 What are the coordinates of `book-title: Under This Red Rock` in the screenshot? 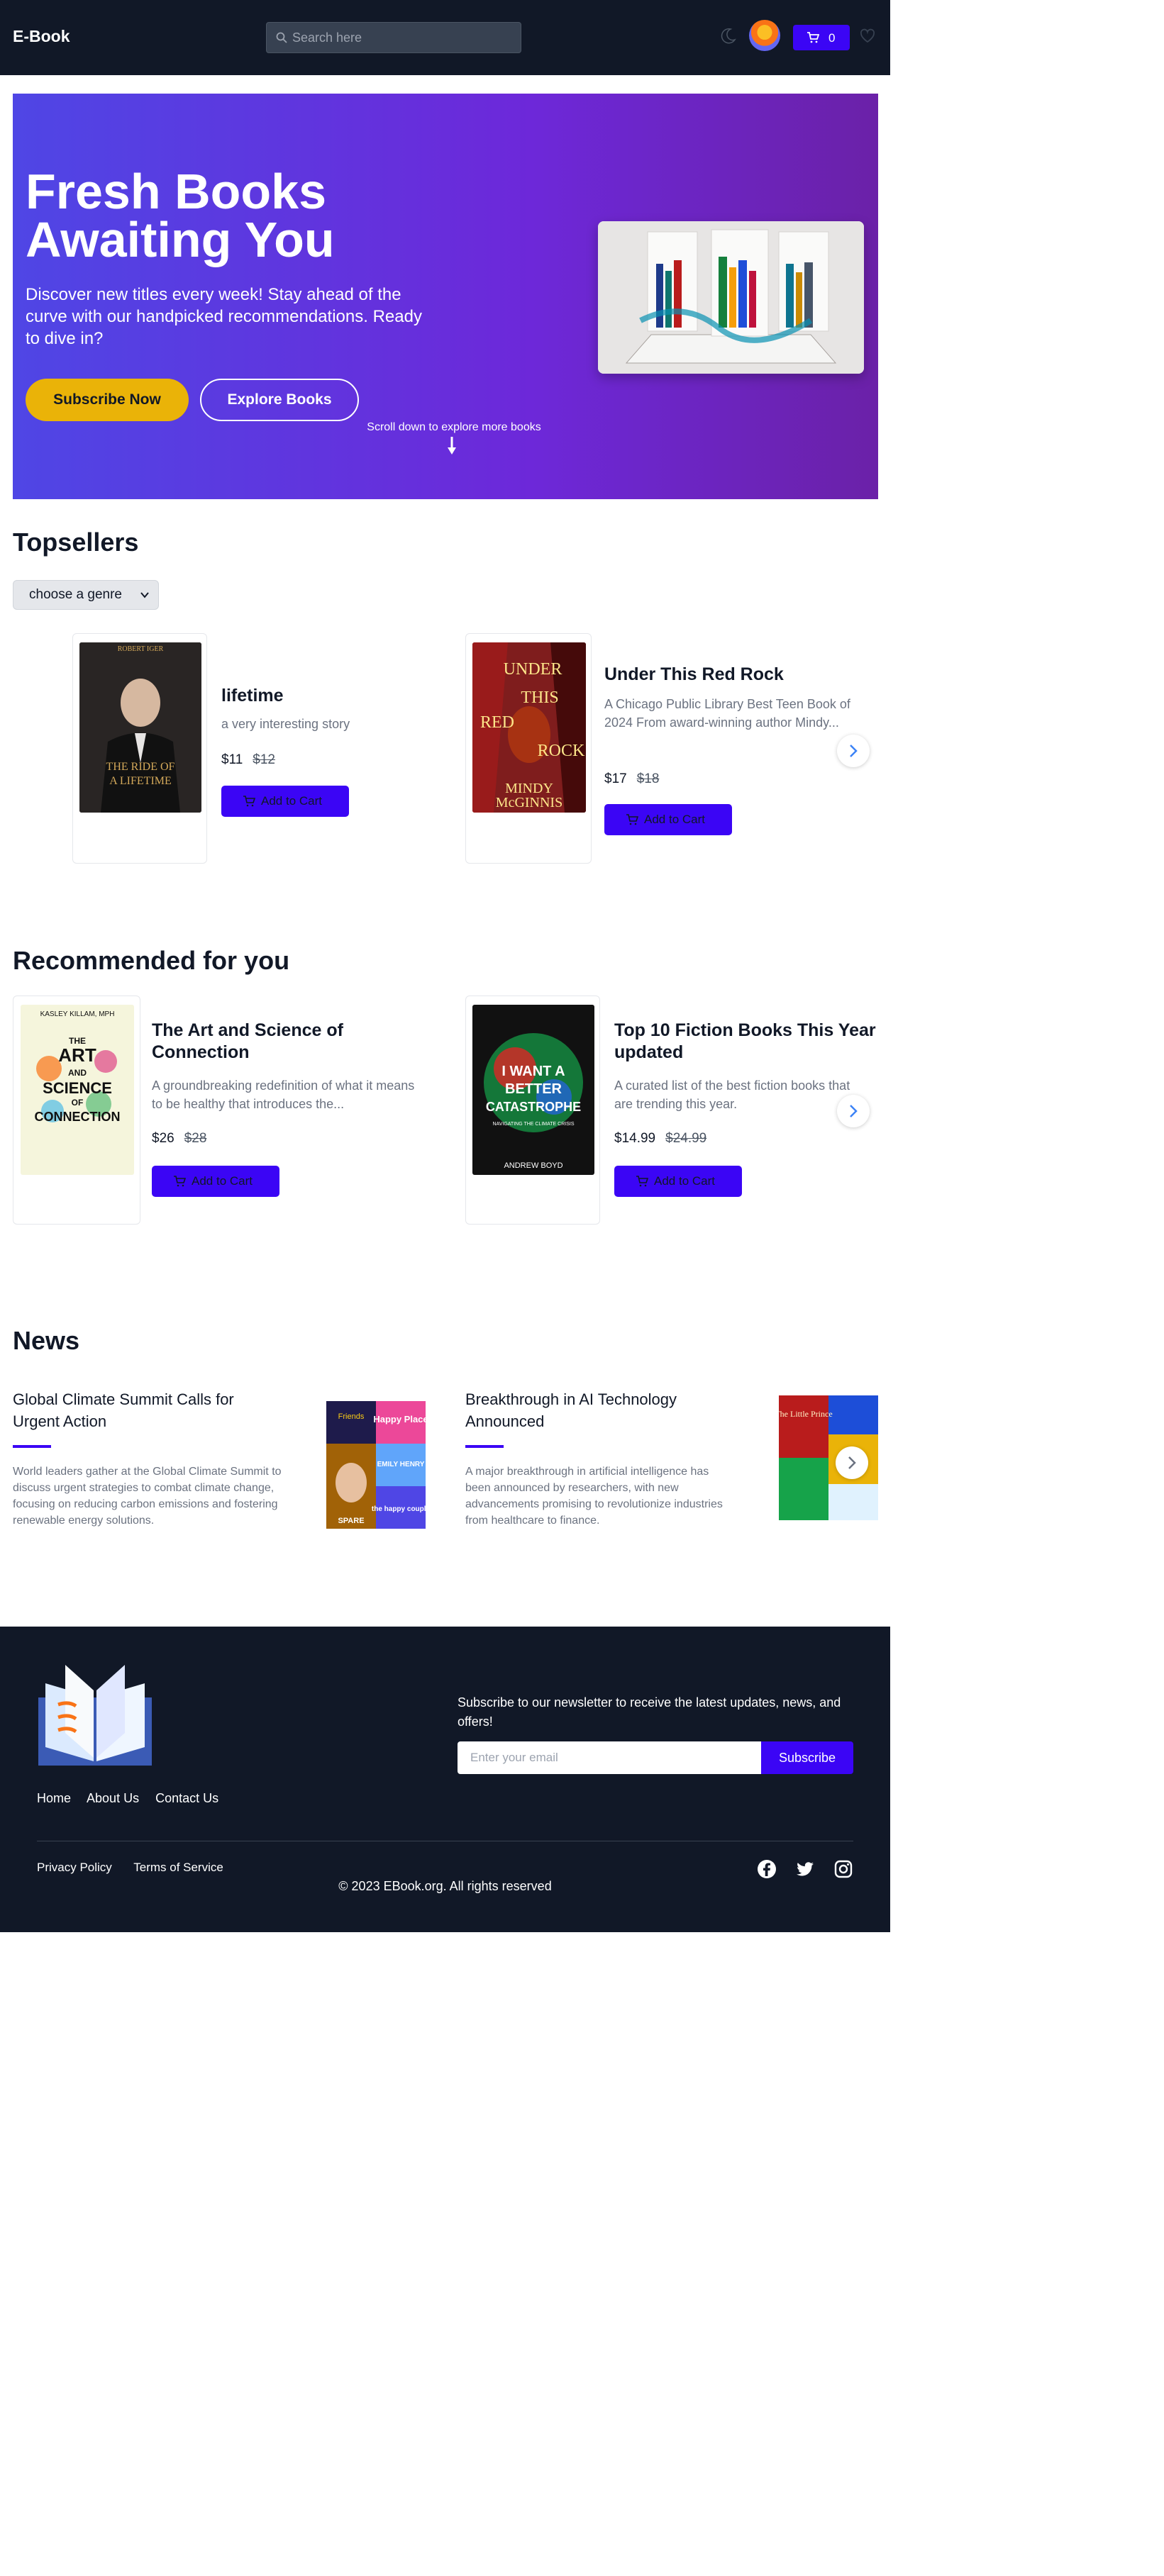 It's located at (739, 675).